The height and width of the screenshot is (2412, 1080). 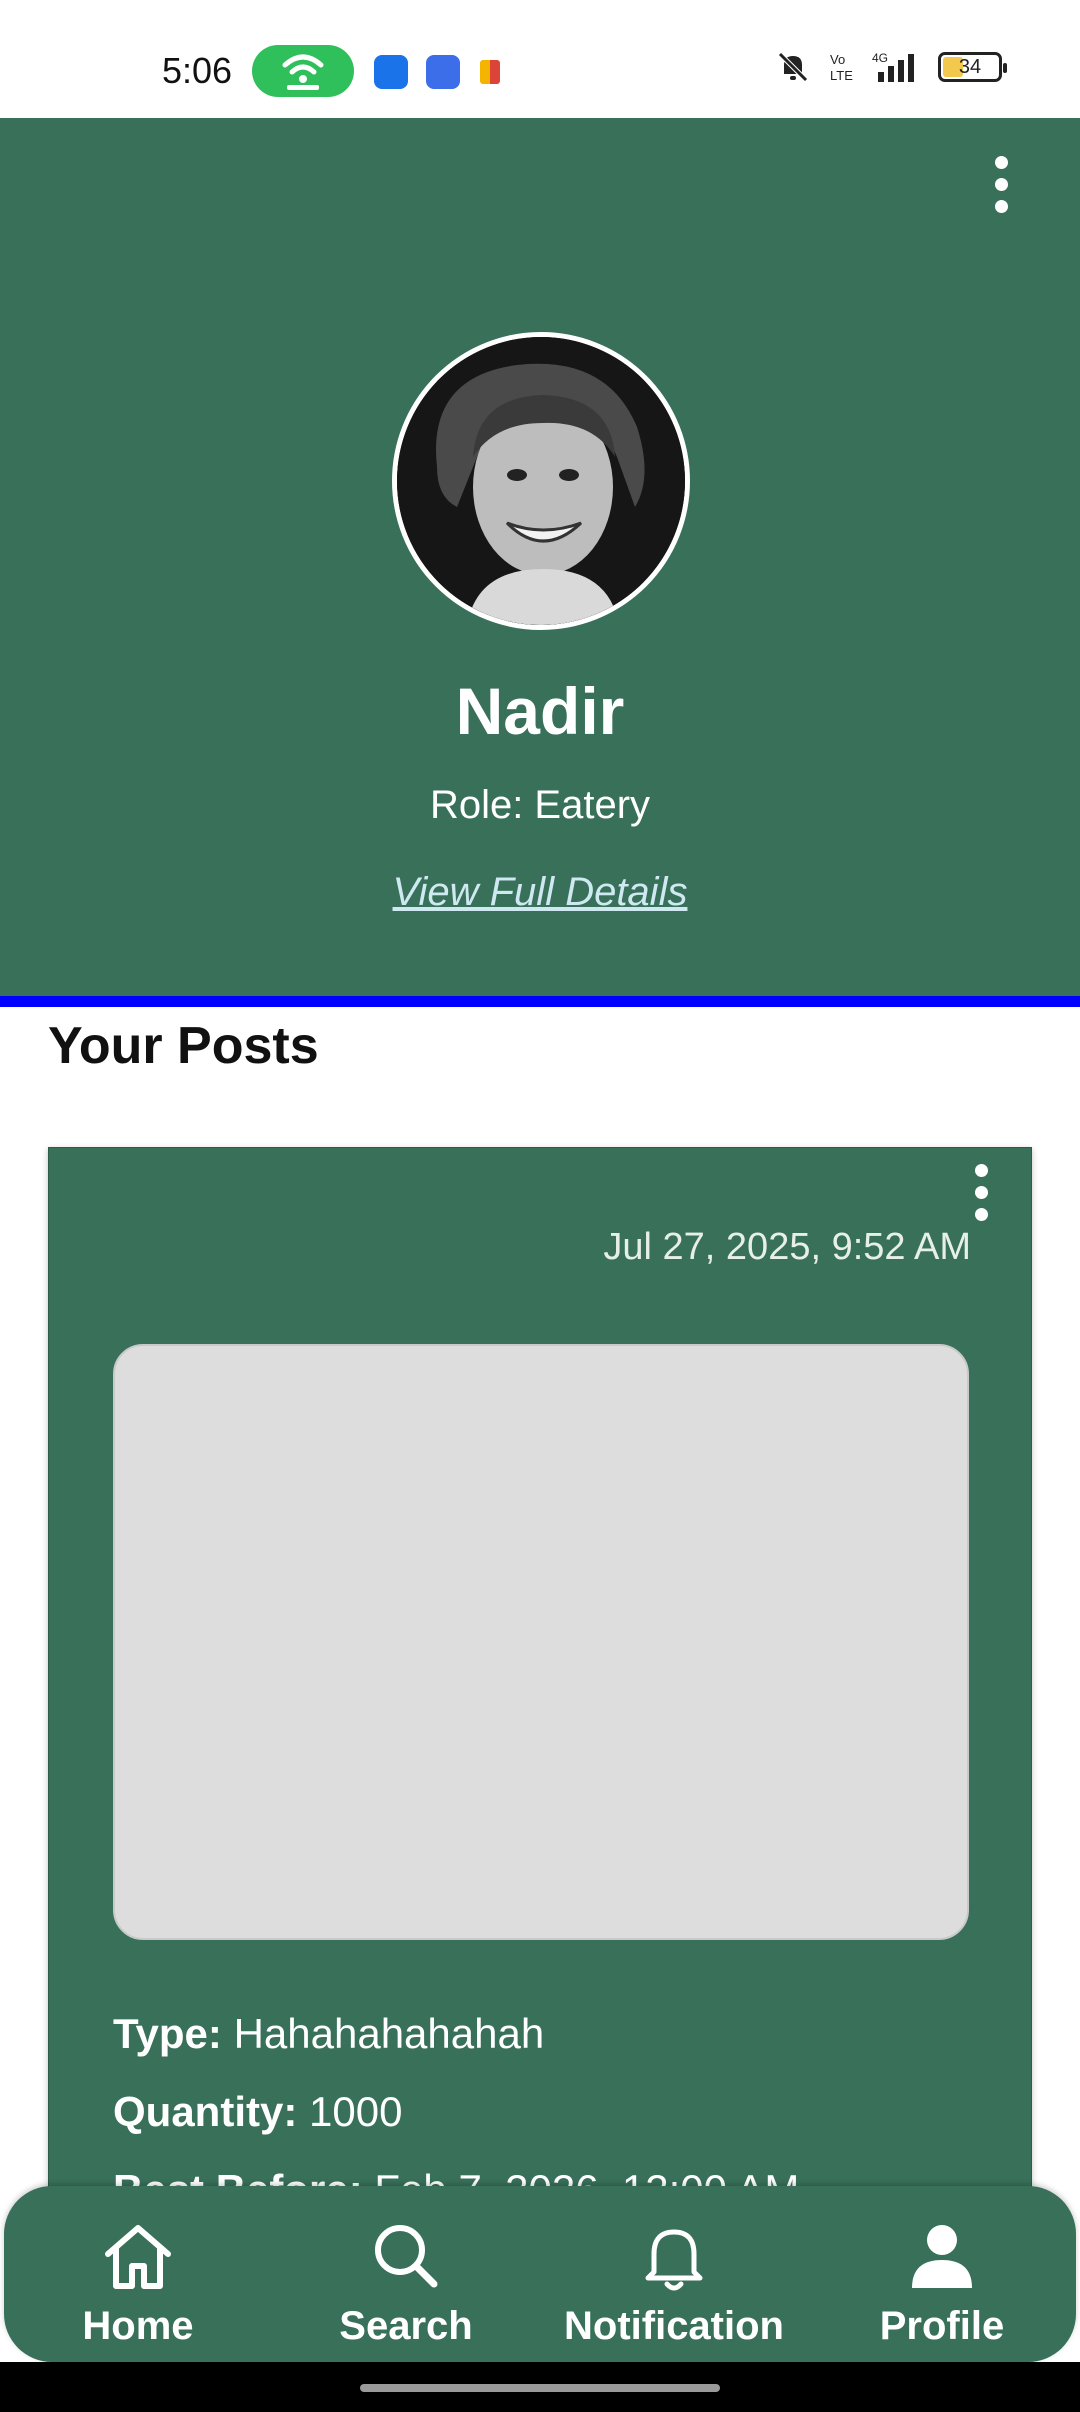 What do you see at coordinates (942, 2326) in the screenshot?
I see `nav-profile-label: Profile` at bounding box center [942, 2326].